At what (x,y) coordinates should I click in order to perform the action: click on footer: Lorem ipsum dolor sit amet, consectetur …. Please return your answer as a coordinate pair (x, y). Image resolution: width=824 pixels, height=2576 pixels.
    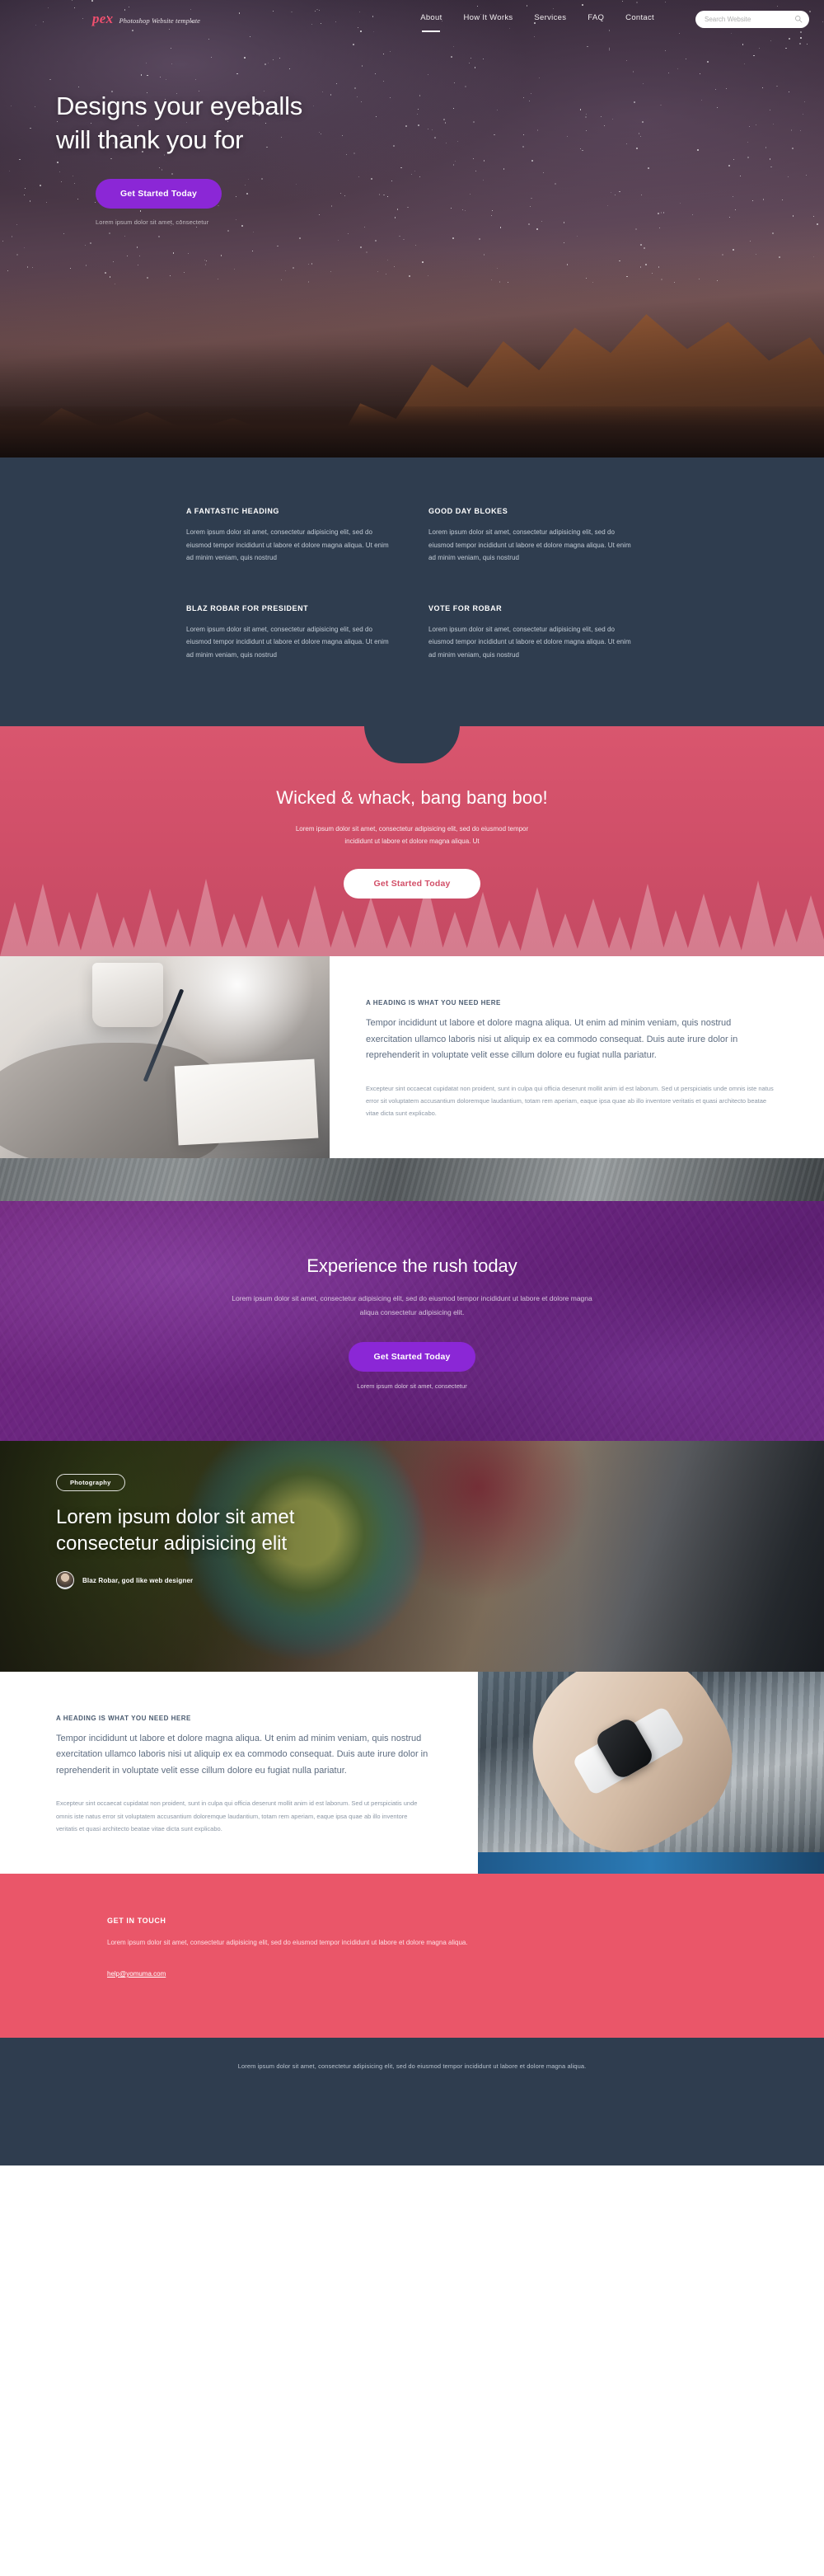
    Looking at the image, I should click on (412, 2102).